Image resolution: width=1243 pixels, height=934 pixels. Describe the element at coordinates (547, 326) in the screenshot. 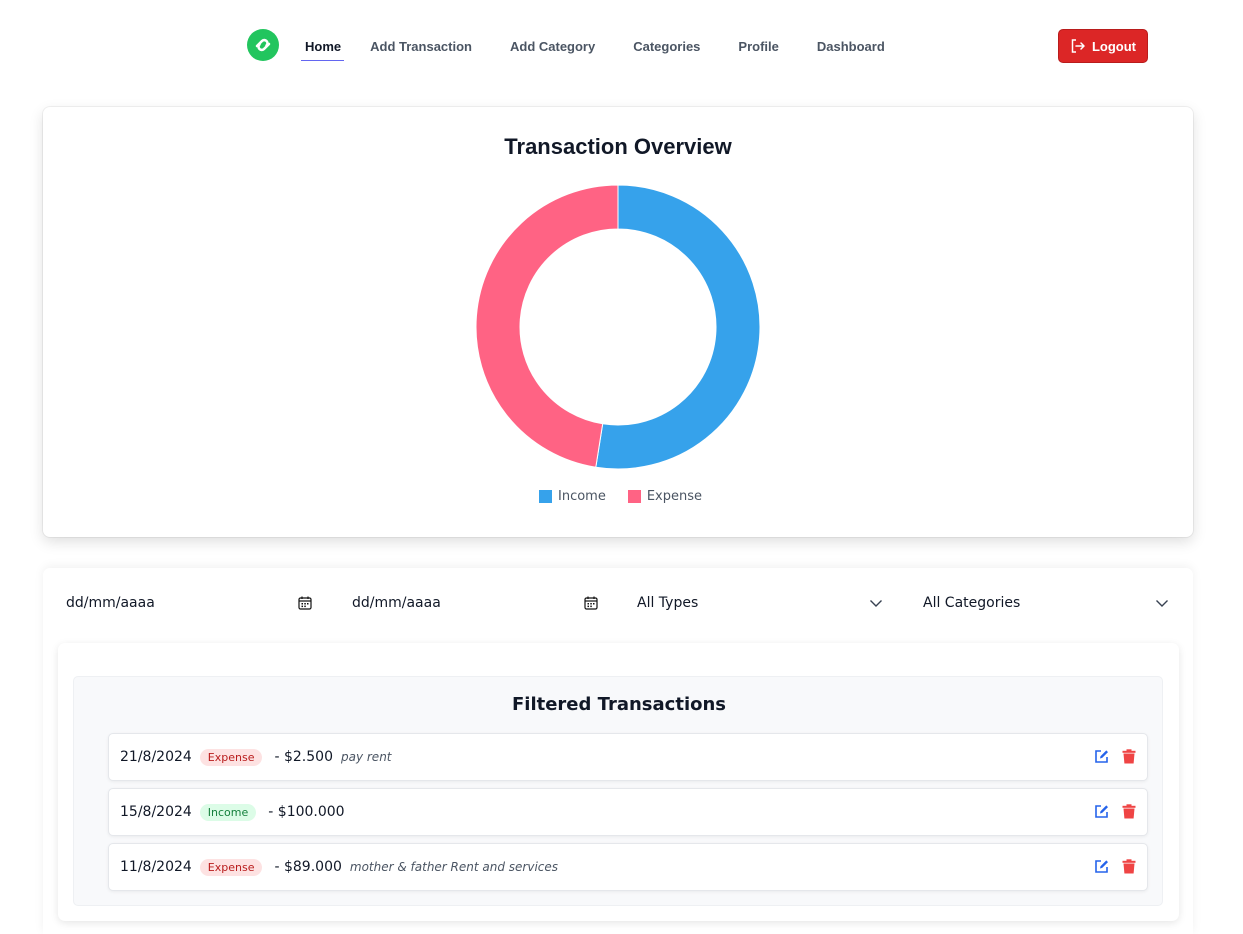

I see `donut-slice-expense` at that location.